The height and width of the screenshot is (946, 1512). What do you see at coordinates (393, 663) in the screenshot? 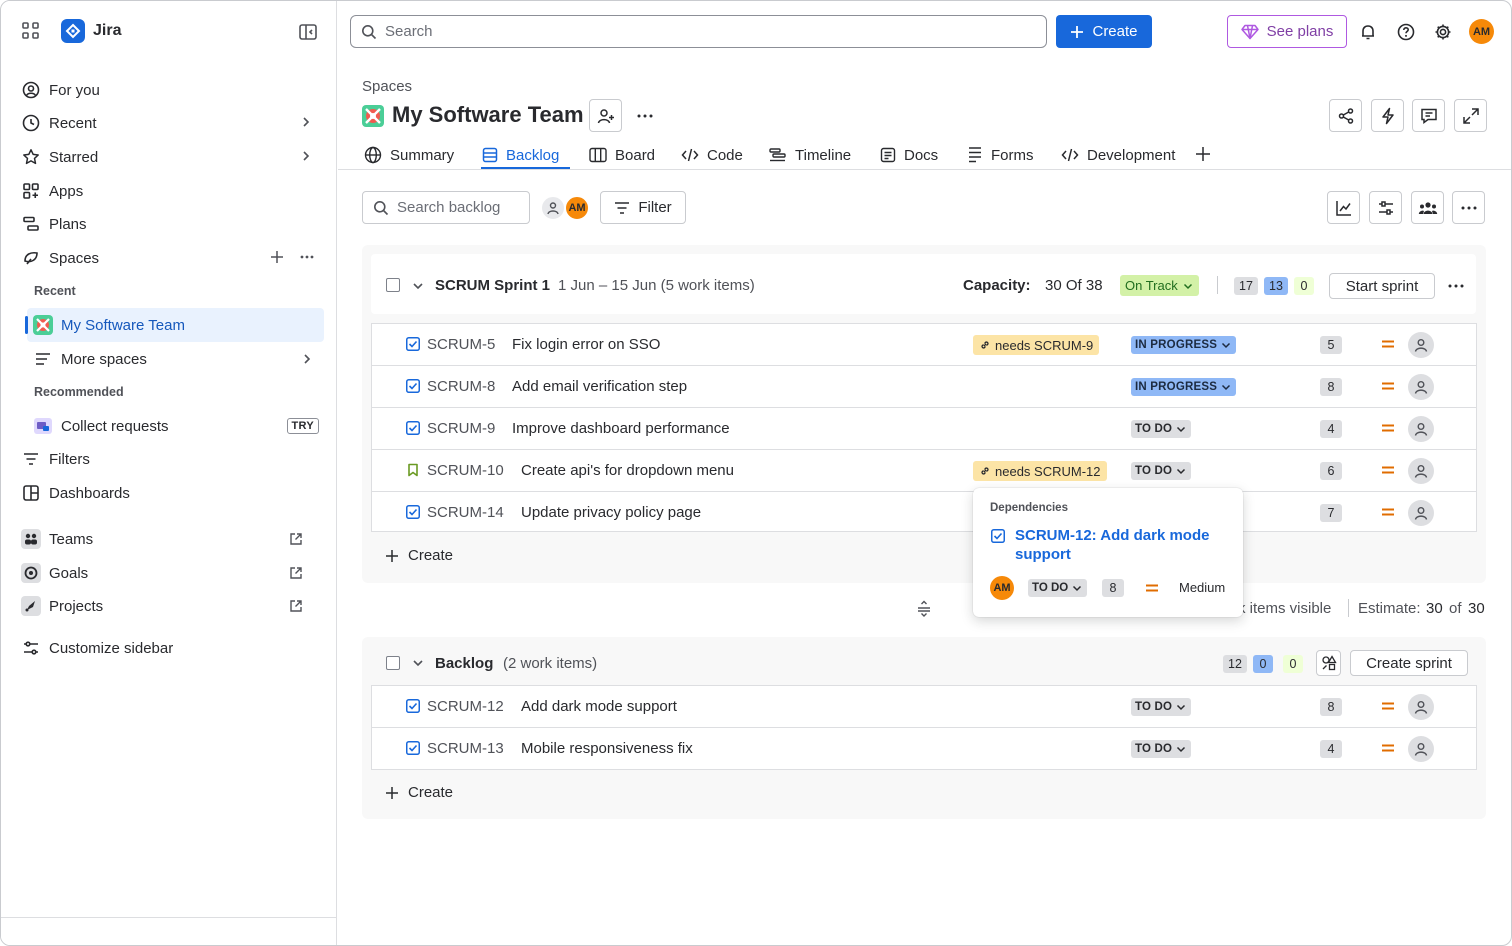
I see `backlog-checkbox` at bounding box center [393, 663].